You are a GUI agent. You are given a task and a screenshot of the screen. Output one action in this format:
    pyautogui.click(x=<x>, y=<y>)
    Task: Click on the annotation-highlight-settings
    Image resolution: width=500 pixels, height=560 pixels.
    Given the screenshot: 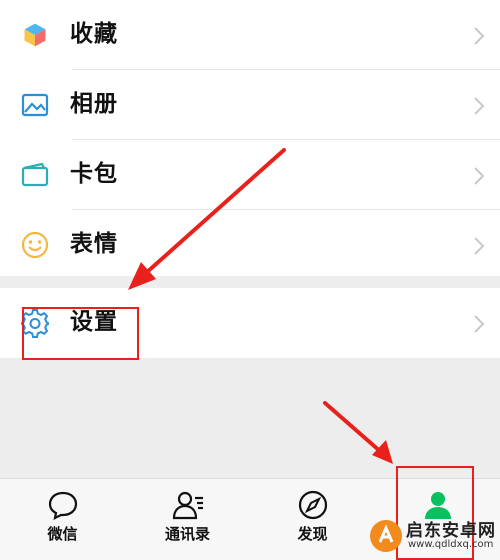 What is the action you would take?
    pyautogui.click(x=80, y=333)
    